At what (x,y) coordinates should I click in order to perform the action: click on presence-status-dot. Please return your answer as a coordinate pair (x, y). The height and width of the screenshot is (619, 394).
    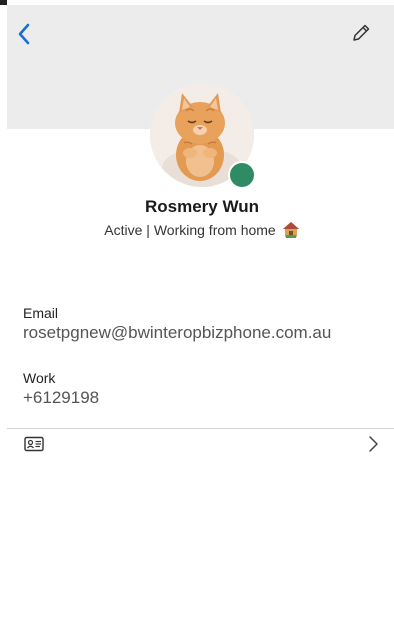
    Looking at the image, I should click on (242, 175).